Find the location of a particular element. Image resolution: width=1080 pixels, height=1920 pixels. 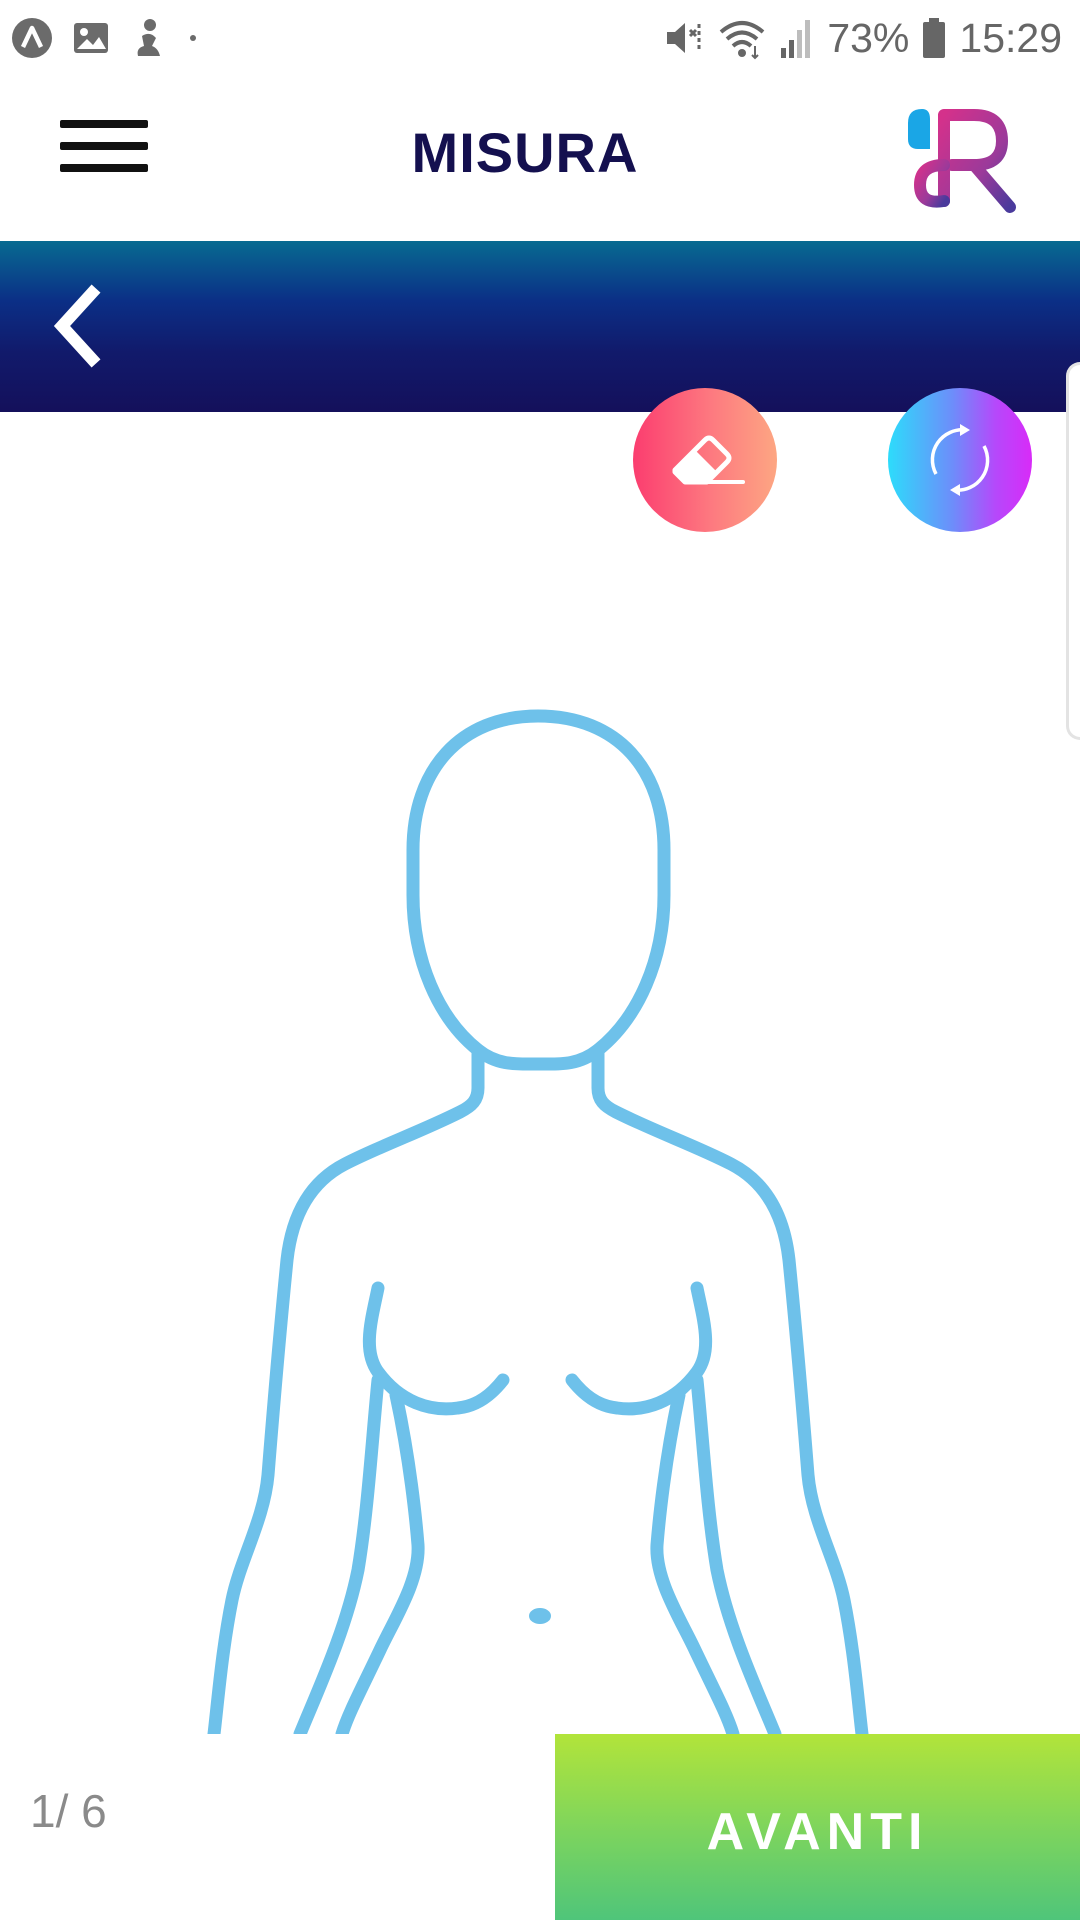

reset-button is located at coordinates (960, 460).